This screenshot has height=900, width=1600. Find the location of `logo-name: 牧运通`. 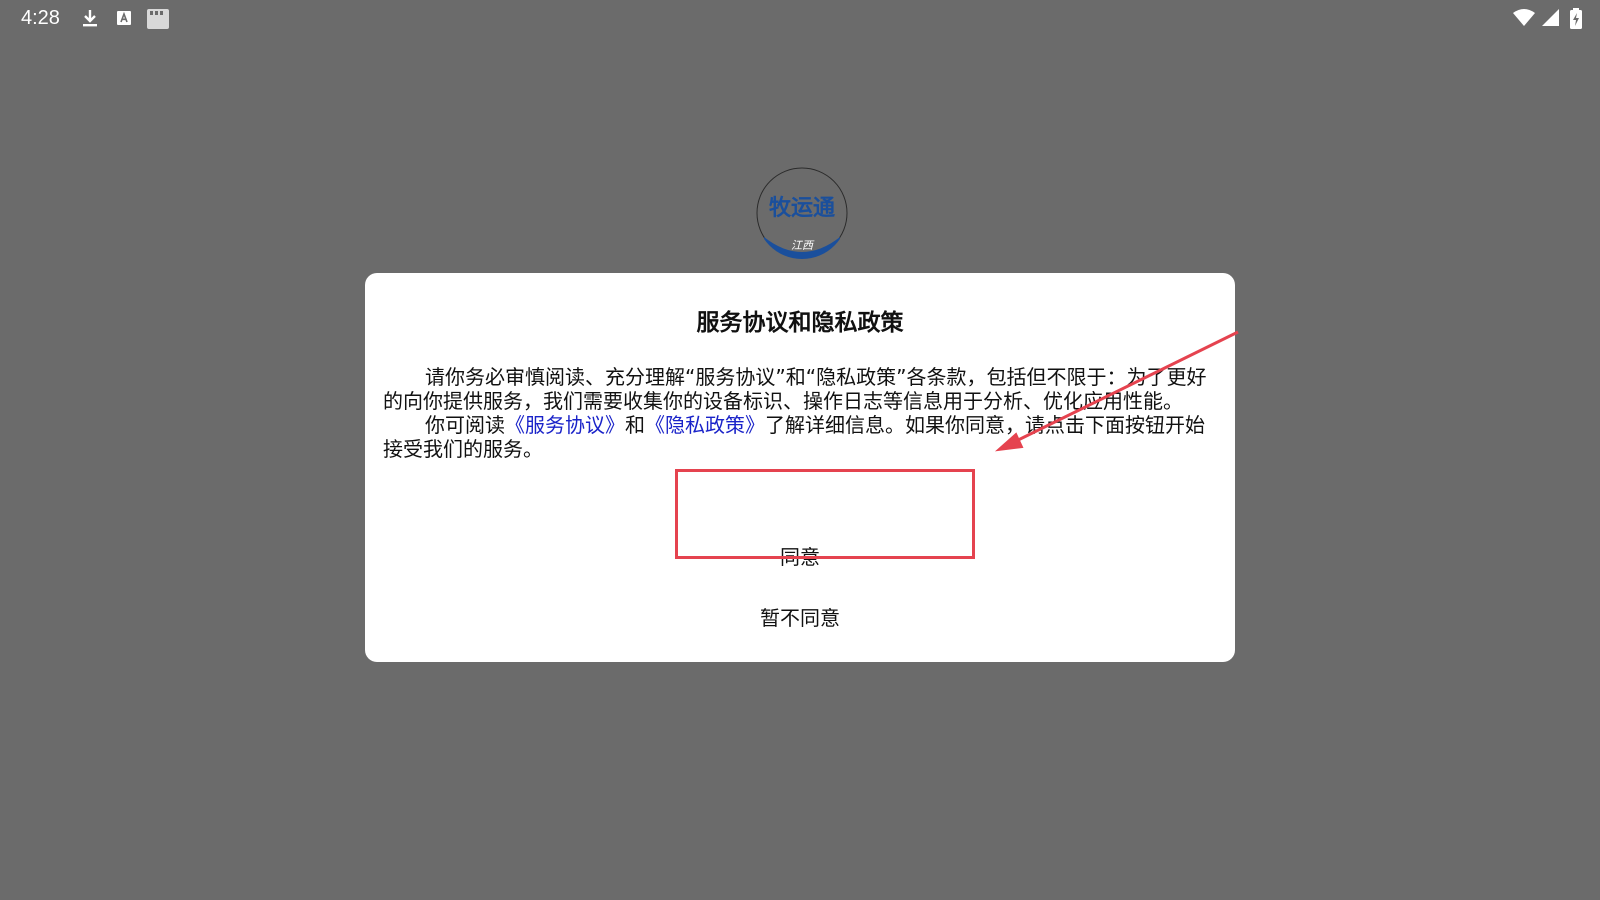

logo-name: 牧运通 is located at coordinates (802, 208).